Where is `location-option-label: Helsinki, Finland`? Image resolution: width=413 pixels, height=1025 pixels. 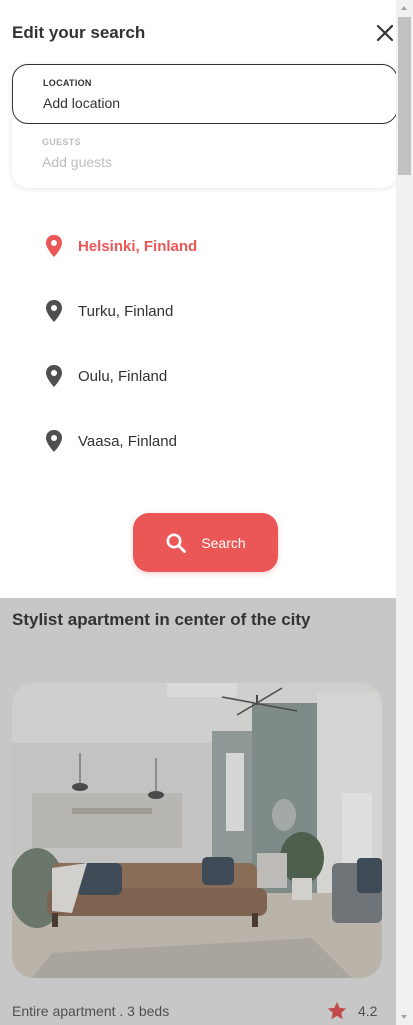
location-option-label: Helsinki, Finland is located at coordinates (138, 246).